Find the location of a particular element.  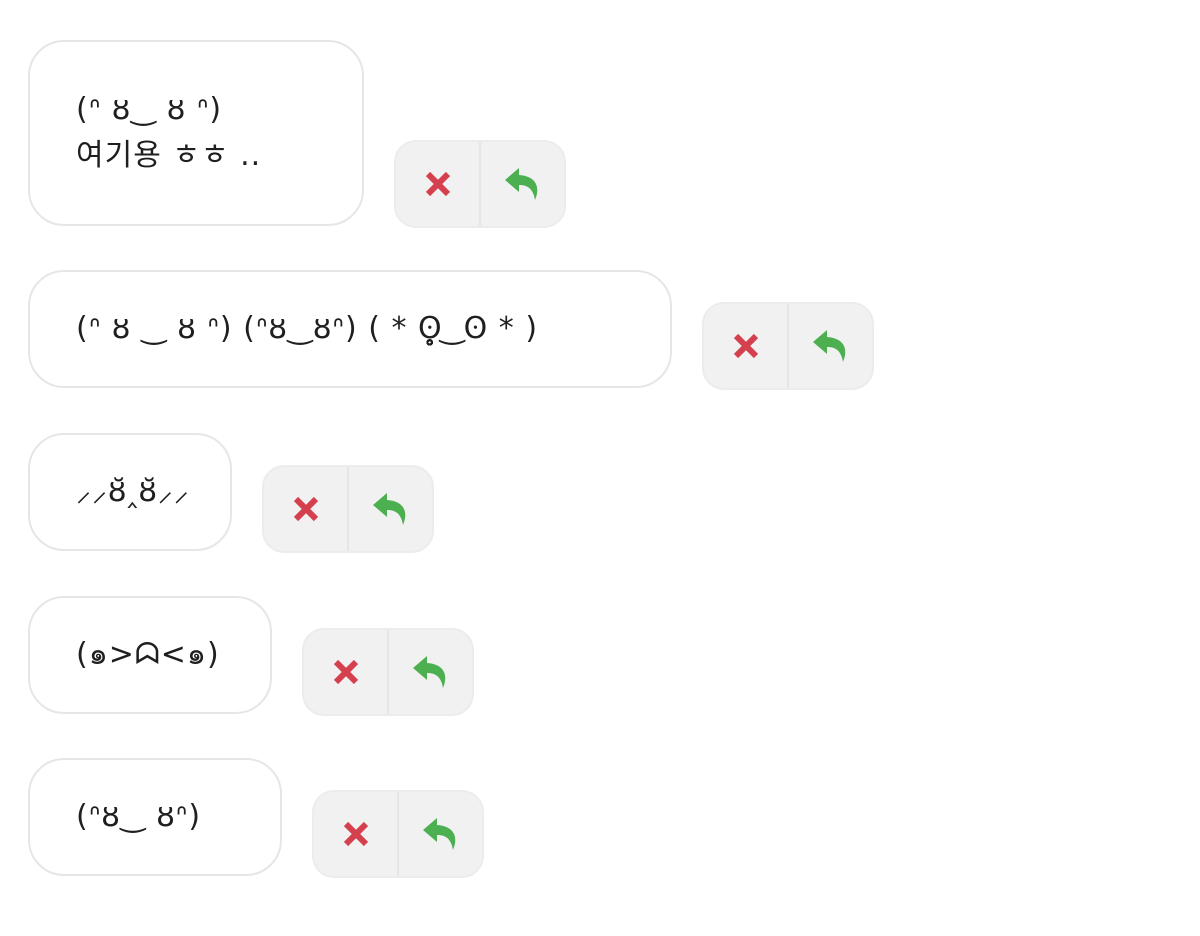

message-row: (๑>ᗣ<๑) is located at coordinates (251, 656).